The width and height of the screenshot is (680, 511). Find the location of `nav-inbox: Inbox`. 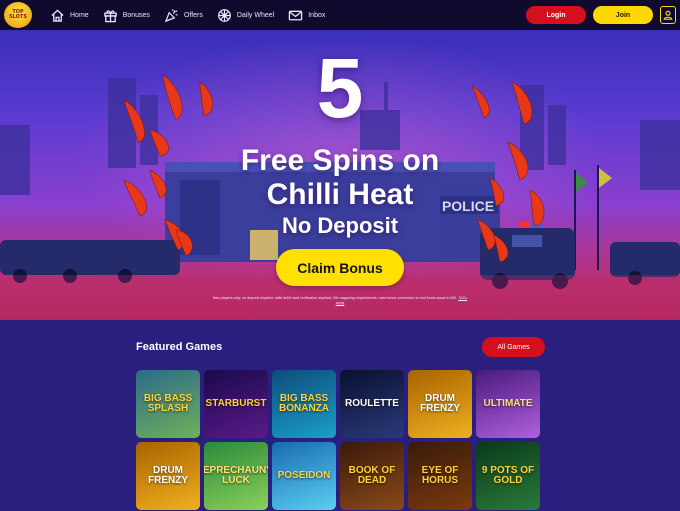

nav-inbox: Inbox is located at coordinates (306, 15).